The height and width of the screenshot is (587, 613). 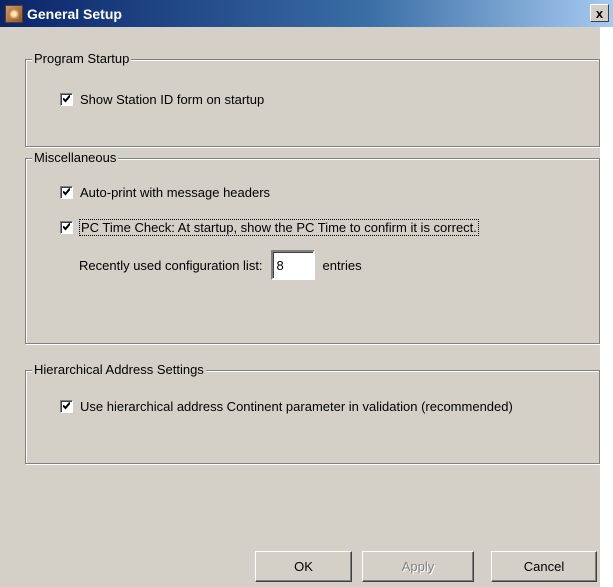 What do you see at coordinates (82, 58) in the screenshot?
I see `program-startup-legend: Program Startup` at bounding box center [82, 58].